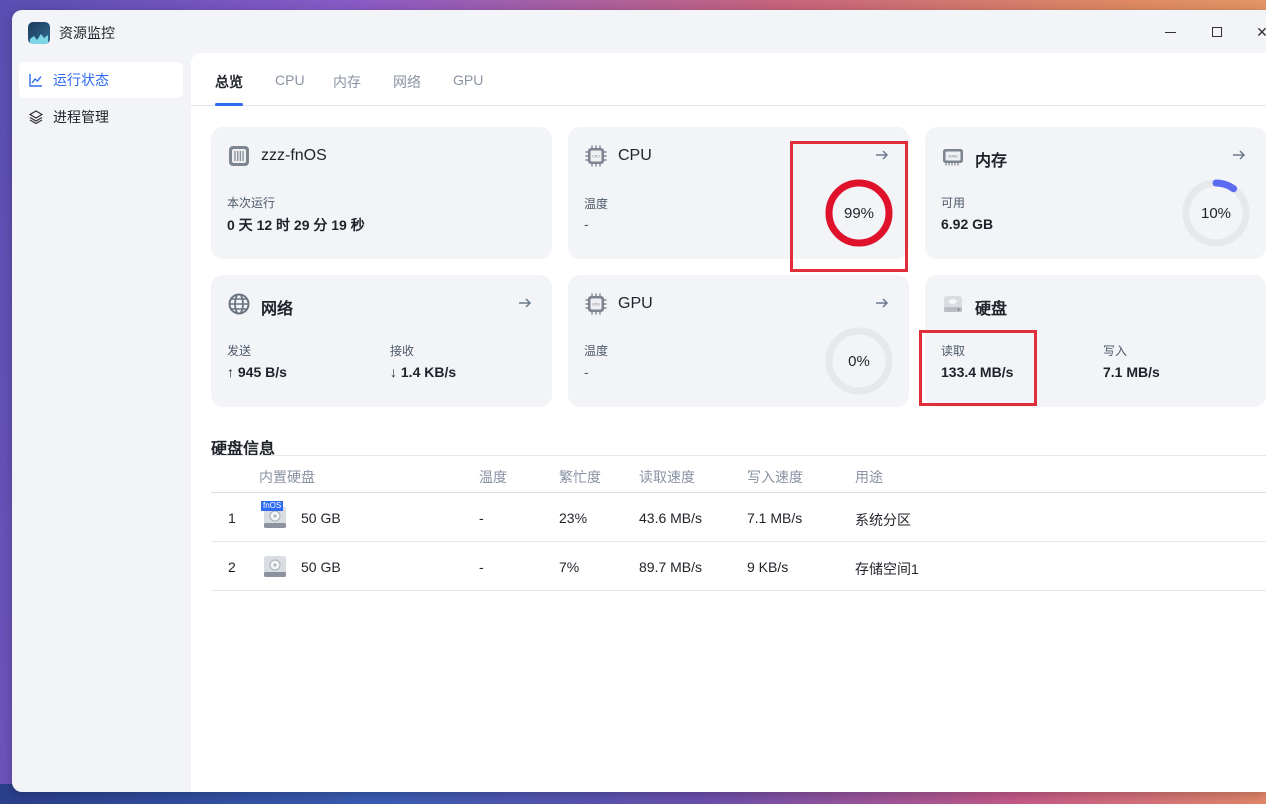 This screenshot has width=1266, height=804. Describe the element at coordinates (239, 156) in the screenshot. I see `server-icon` at that location.